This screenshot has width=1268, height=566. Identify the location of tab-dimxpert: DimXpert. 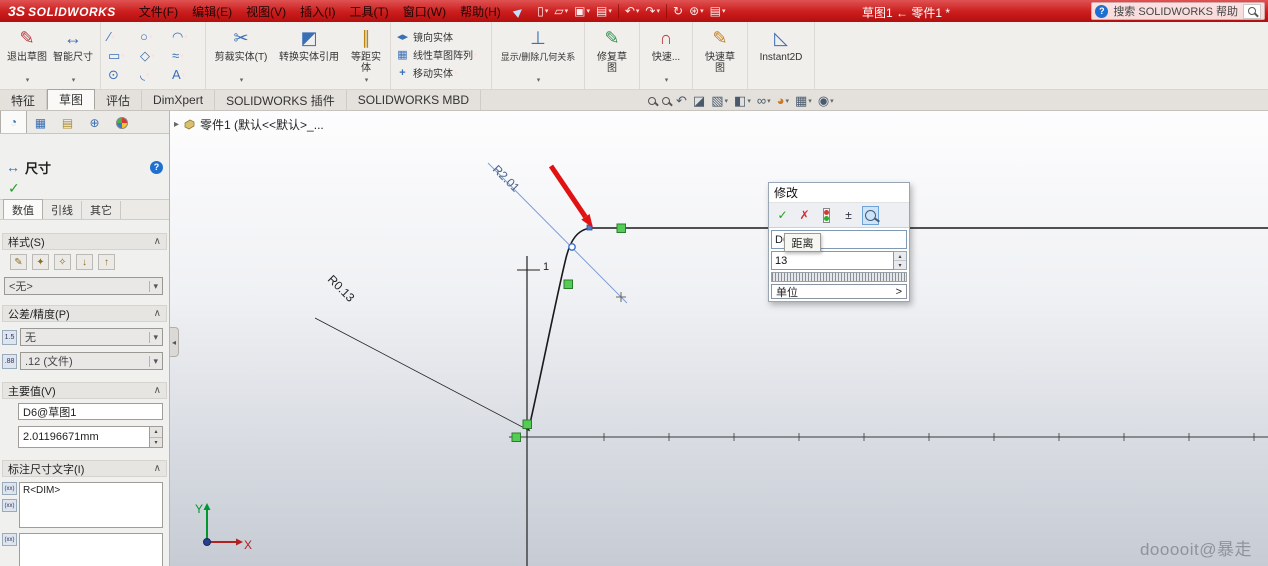
(179, 100).